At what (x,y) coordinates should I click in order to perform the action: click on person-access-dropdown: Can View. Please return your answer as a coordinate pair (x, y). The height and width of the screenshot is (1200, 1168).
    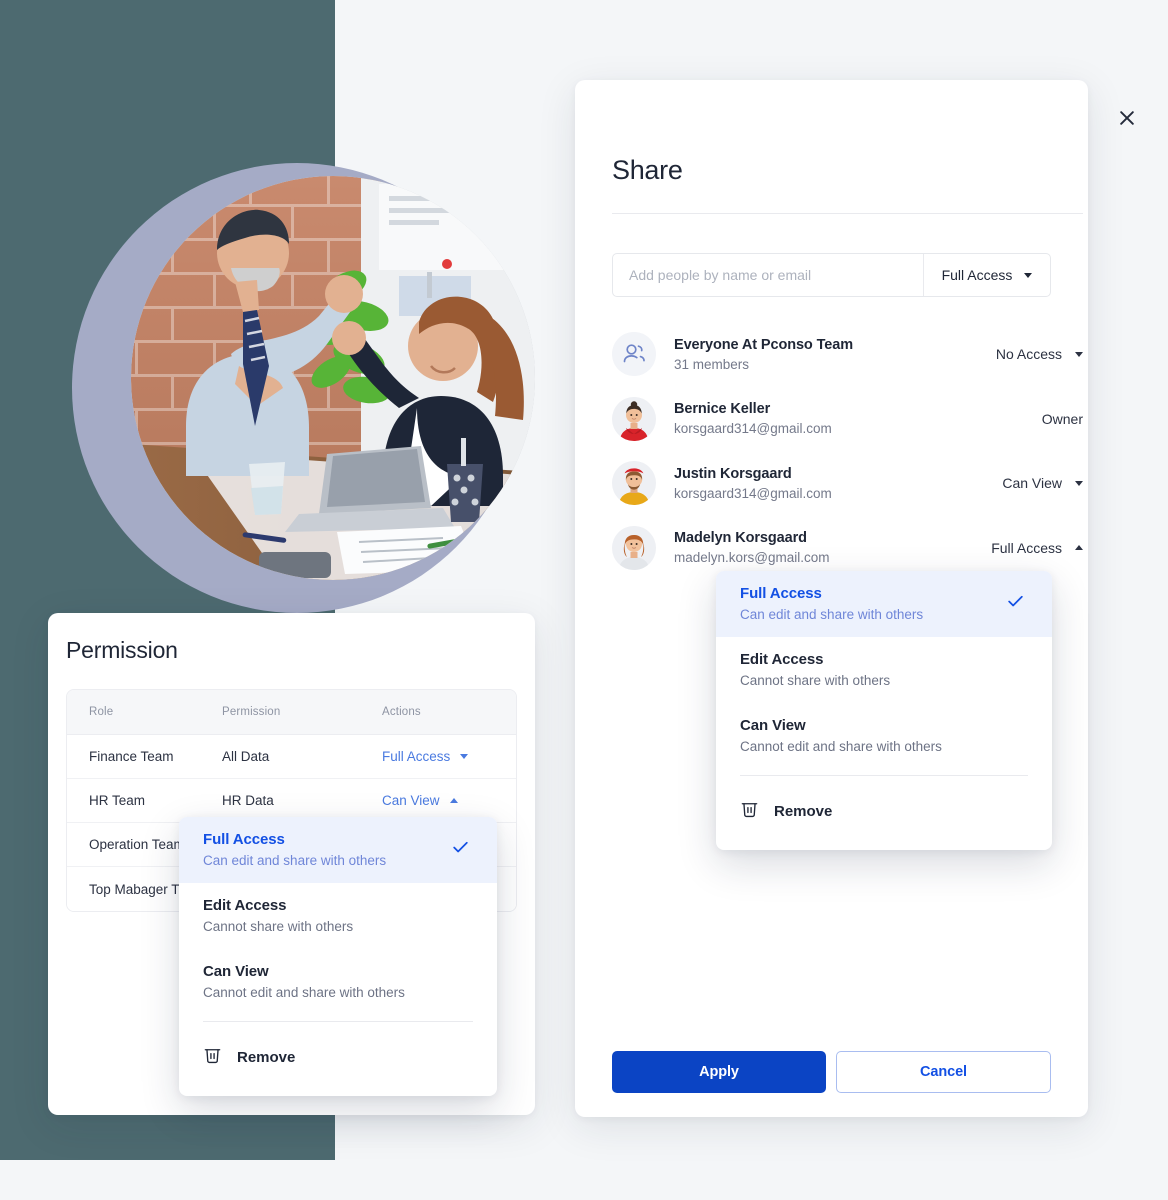
    Looking at the image, I should click on (1042, 483).